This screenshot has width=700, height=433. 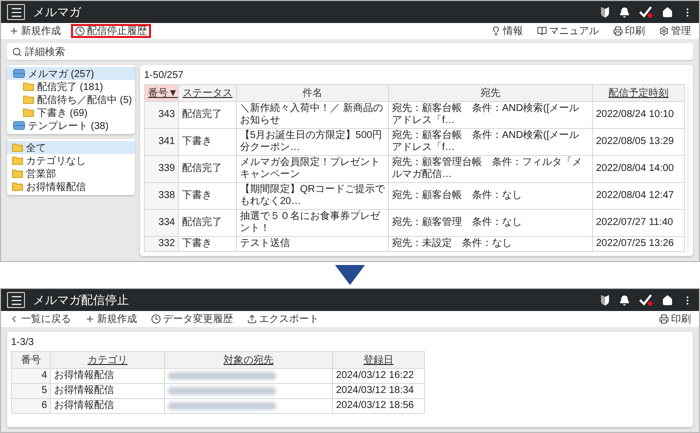 What do you see at coordinates (248, 360) in the screenshot?
I see `column-header: 対象の宛先` at bounding box center [248, 360].